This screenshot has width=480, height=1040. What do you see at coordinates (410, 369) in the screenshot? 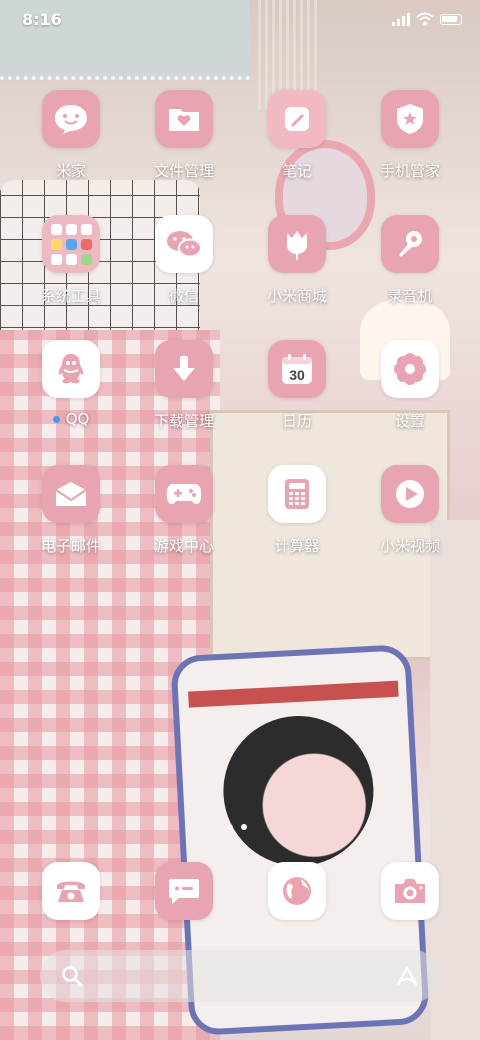
I see `gear-flower-icon` at bounding box center [410, 369].